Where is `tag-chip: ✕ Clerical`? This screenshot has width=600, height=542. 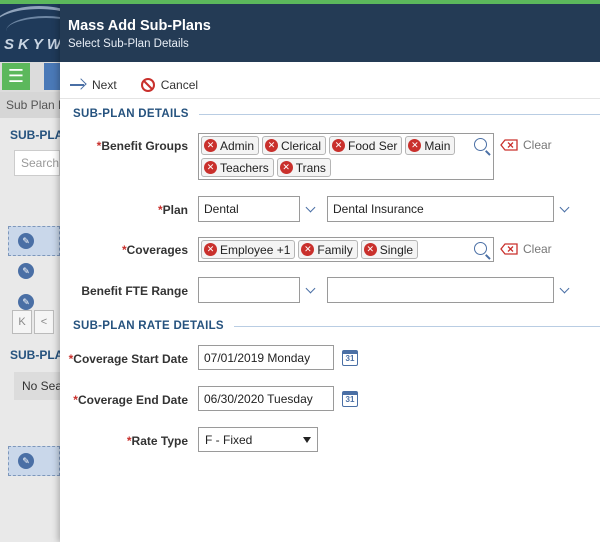
tag-chip: ✕ Clerical is located at coordinates (294, 145).